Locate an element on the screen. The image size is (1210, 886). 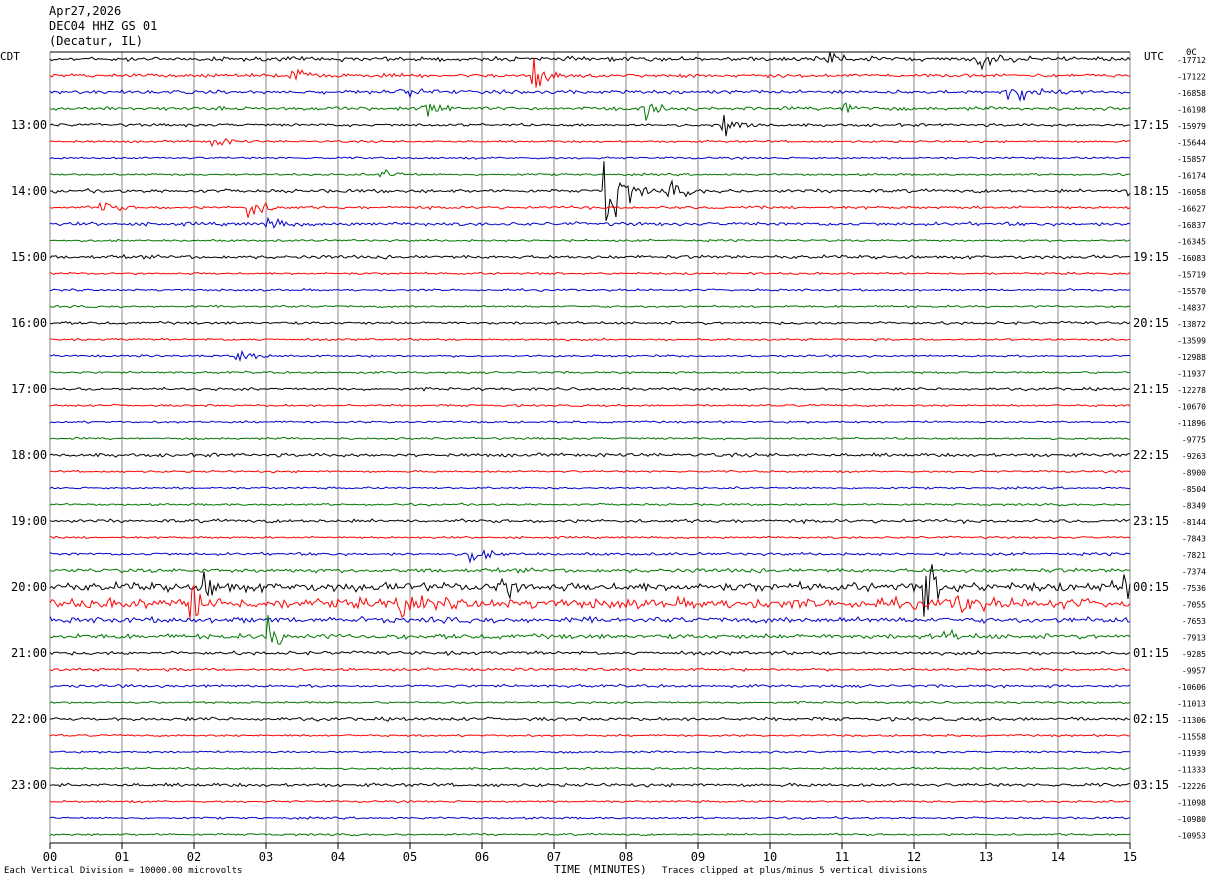
trace-offset-label: -9957 is located at coordinates (1194, 671).